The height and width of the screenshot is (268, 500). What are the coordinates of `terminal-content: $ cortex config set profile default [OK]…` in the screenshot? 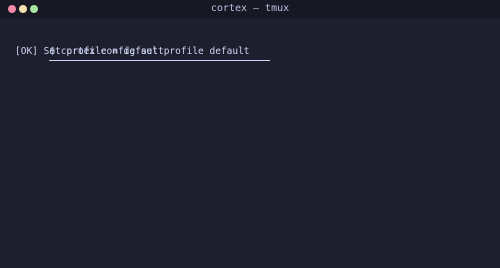 It's located at (253, 46).